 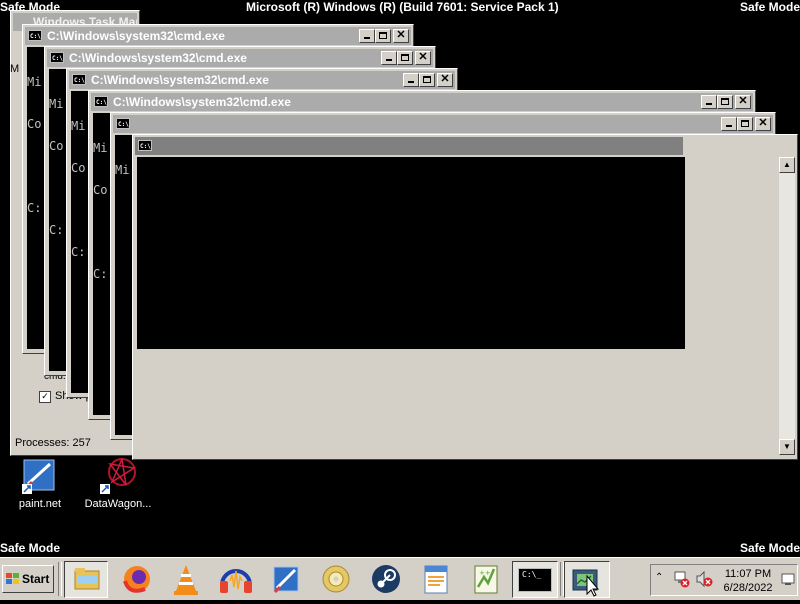 What do you see at coordinates (704, 579) in the screenshot?
I see `volume-muted-icon` at bounding box center [704, 579].